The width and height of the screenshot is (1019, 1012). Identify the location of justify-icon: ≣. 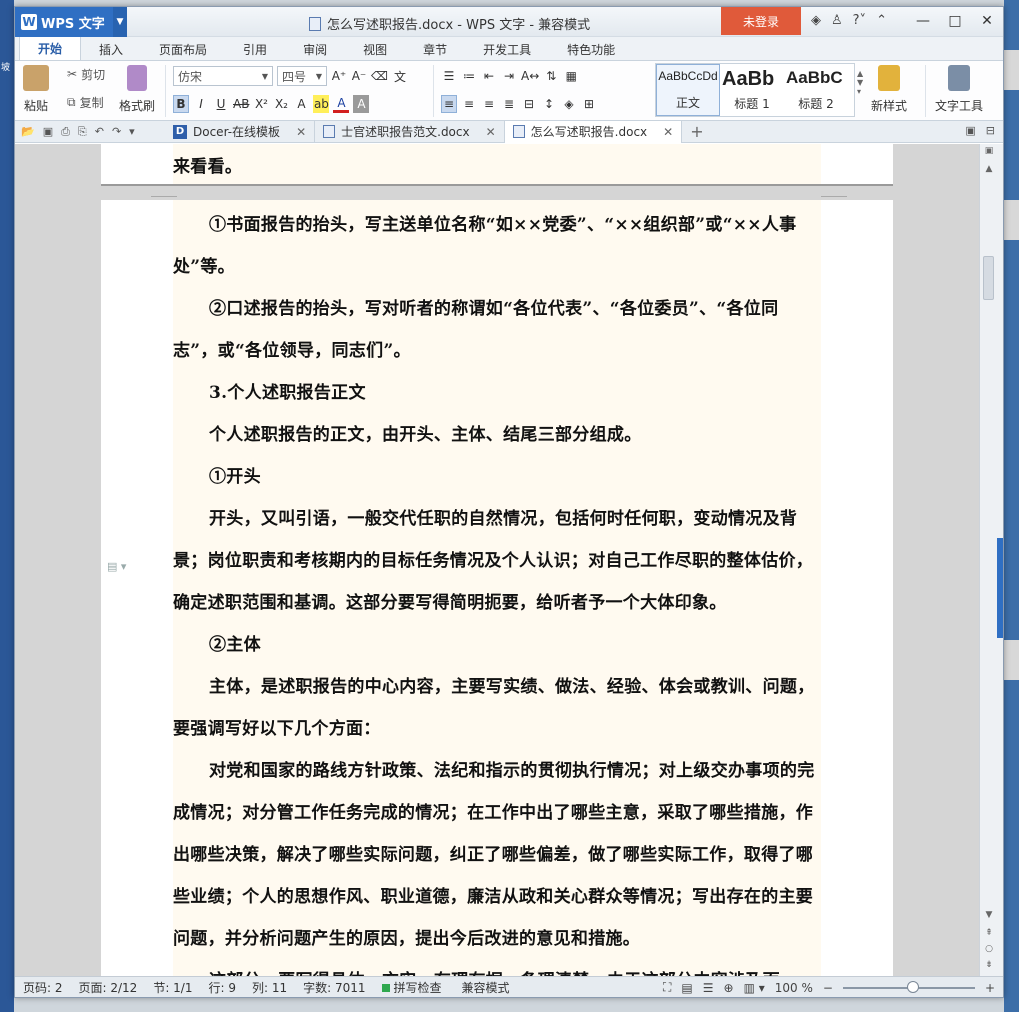
(509, 104).